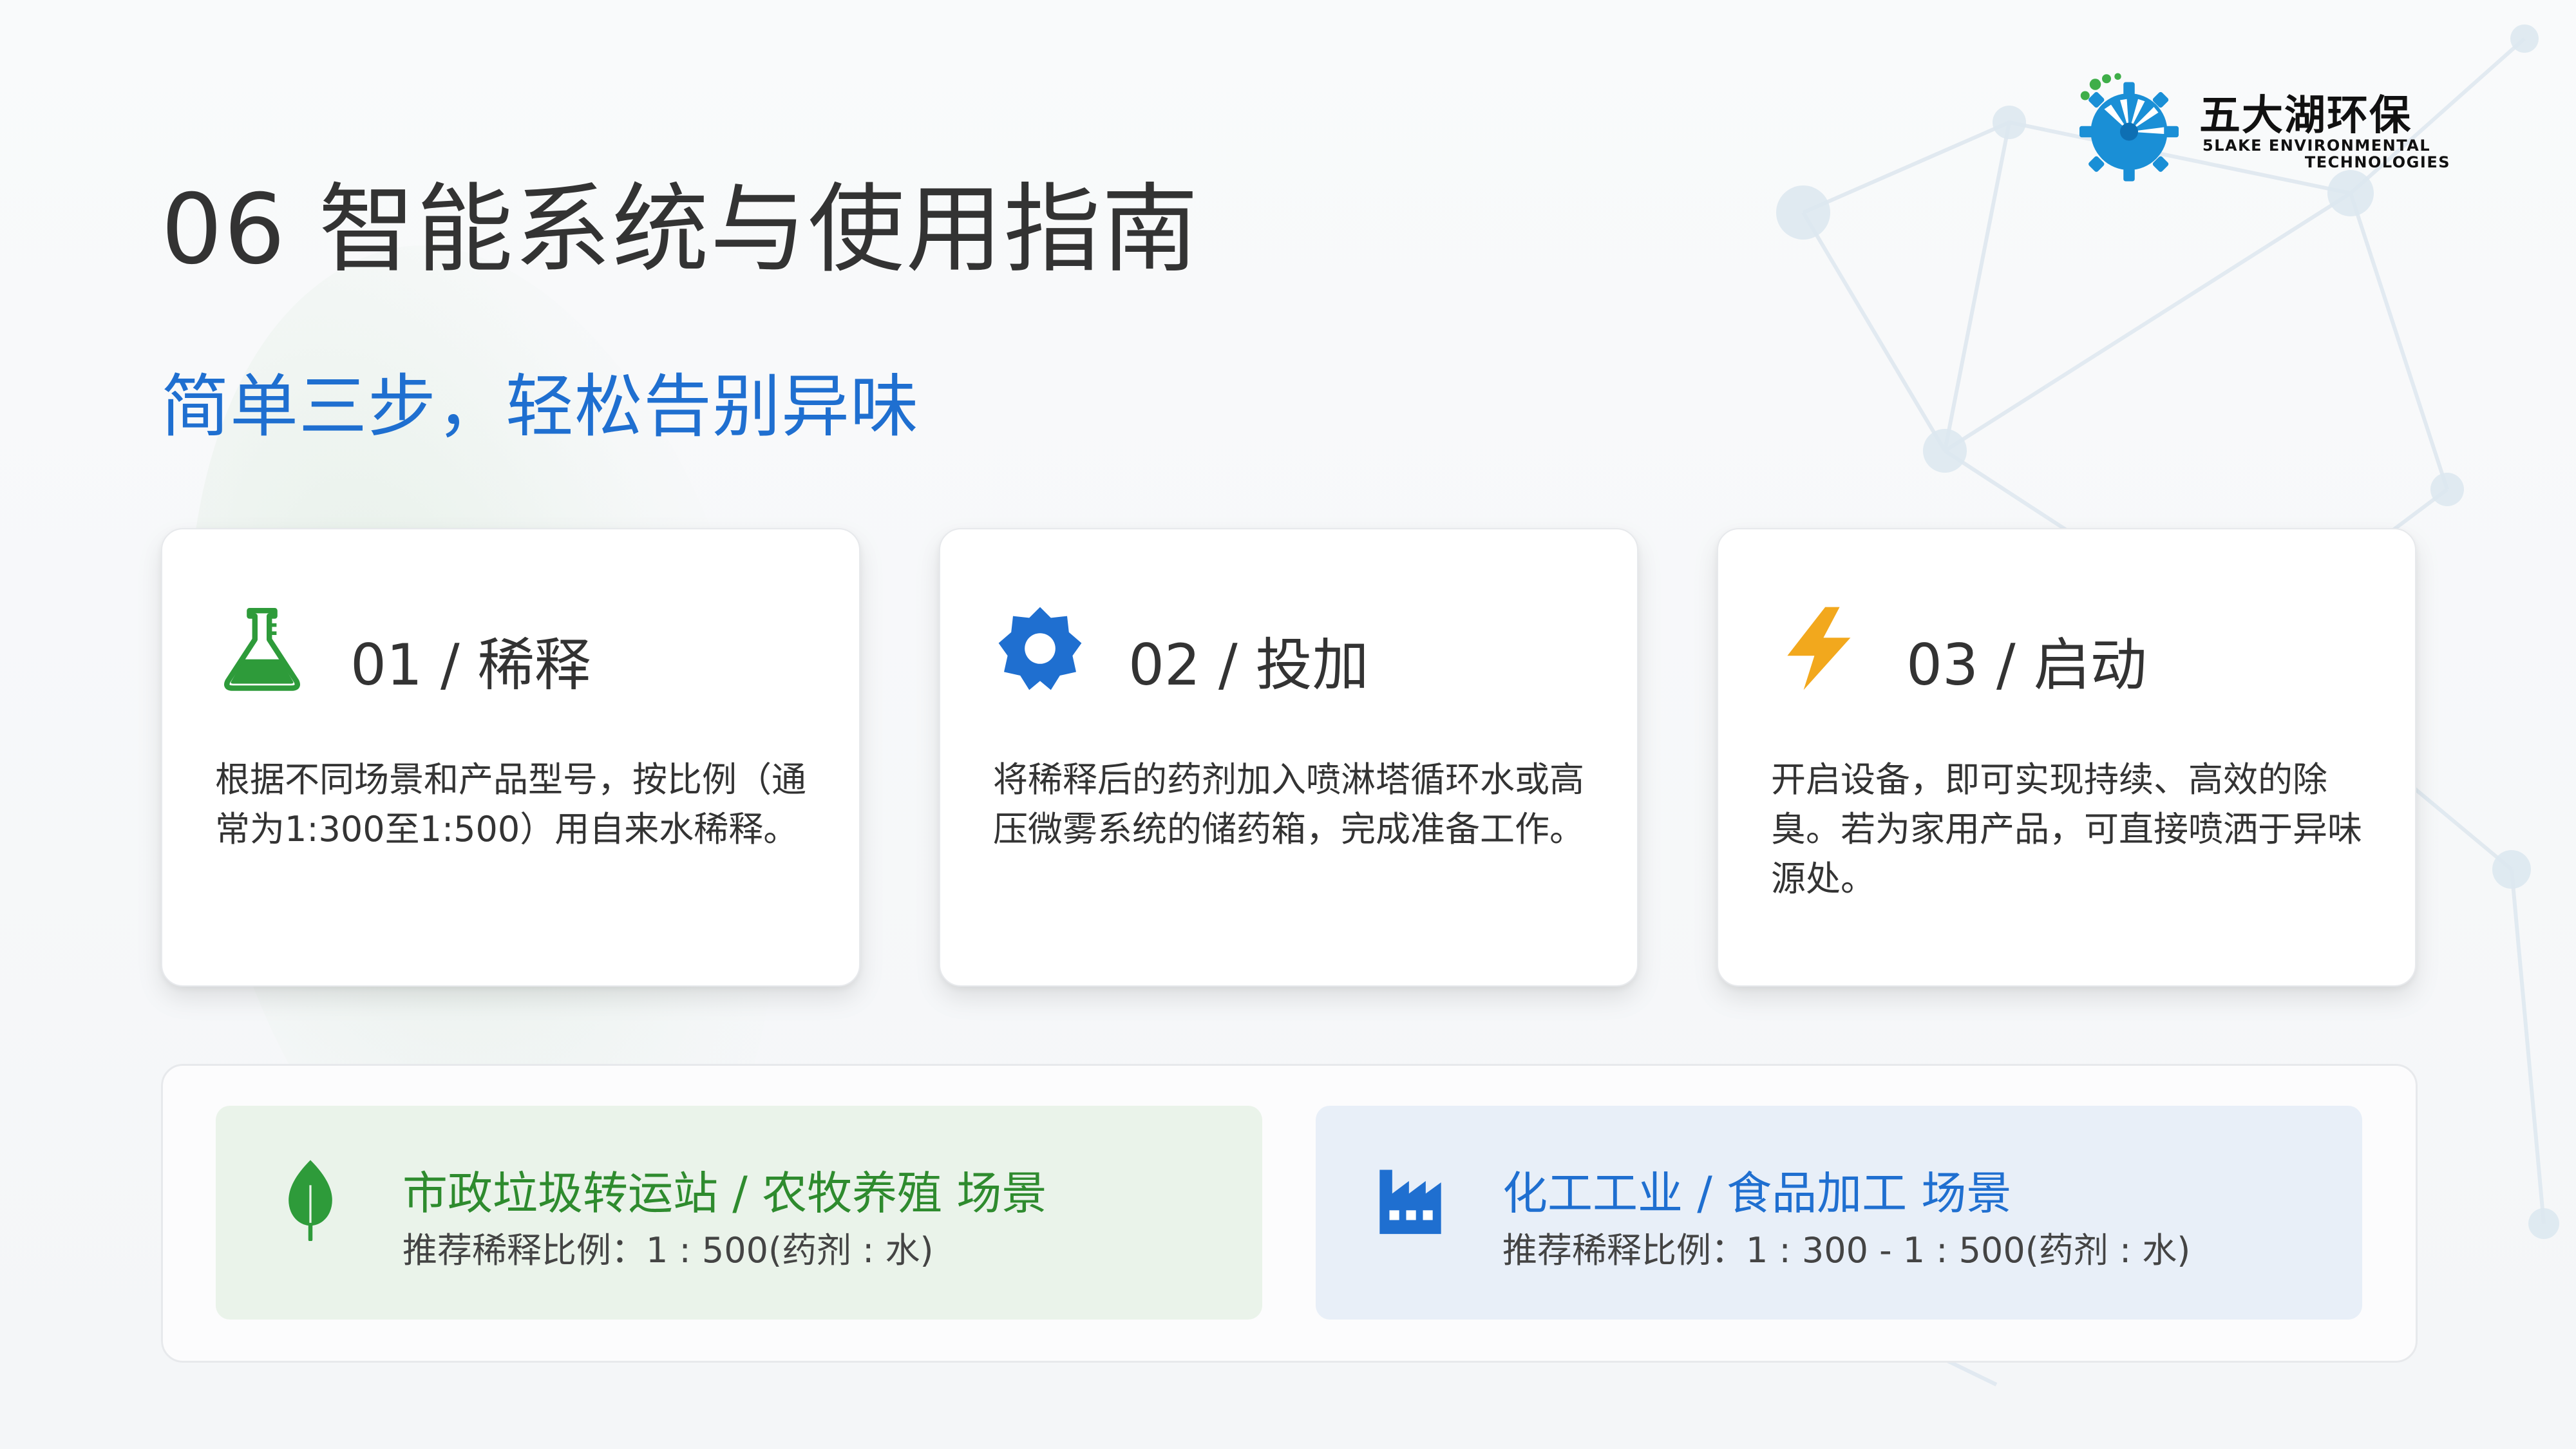  Describe the element at coordinates (2129, 128) in the screenshot. I see `gear-globe-logo-icon` at that location.